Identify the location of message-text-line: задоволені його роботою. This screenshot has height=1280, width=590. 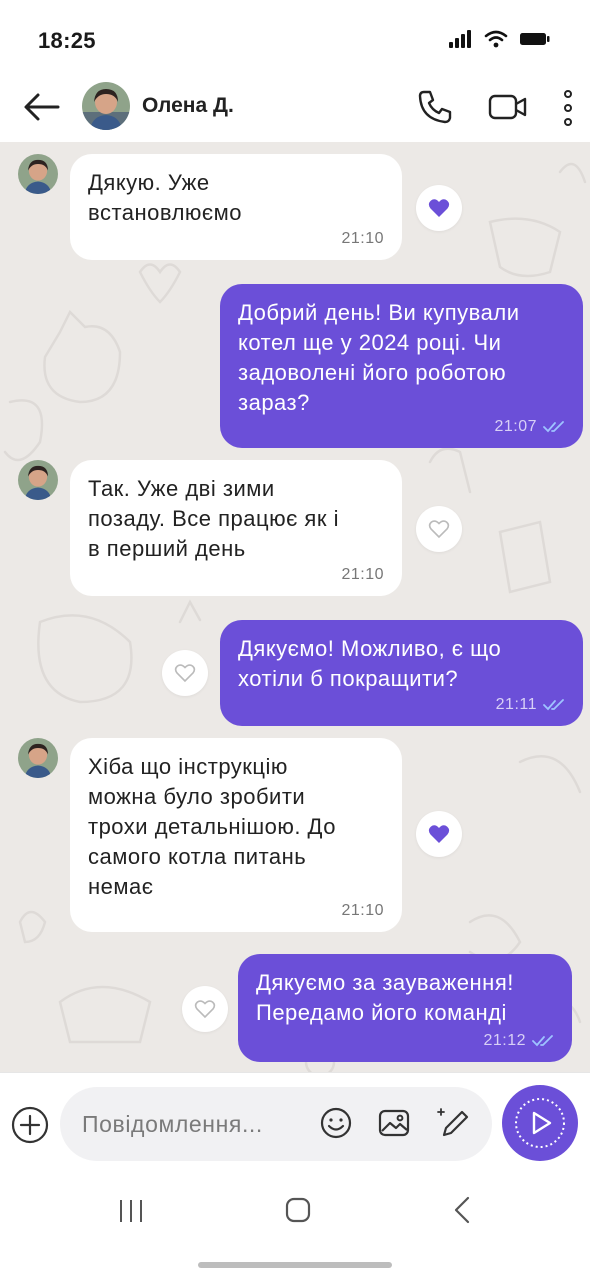
(372, 372).